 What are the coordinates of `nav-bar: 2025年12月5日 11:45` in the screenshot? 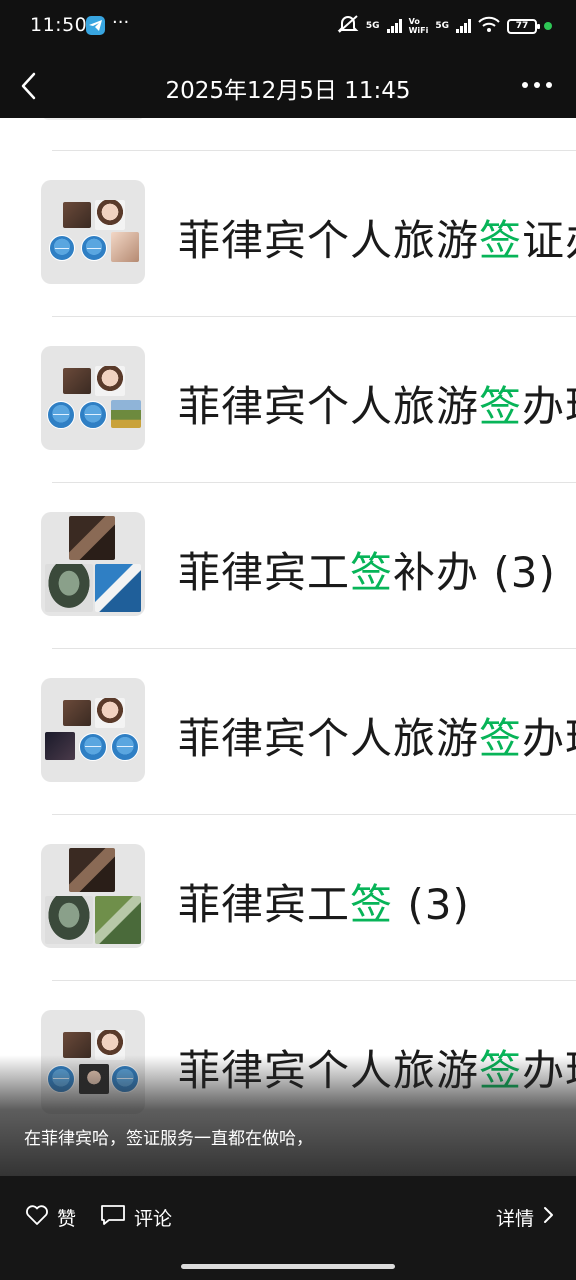 It's located at (288, 86).